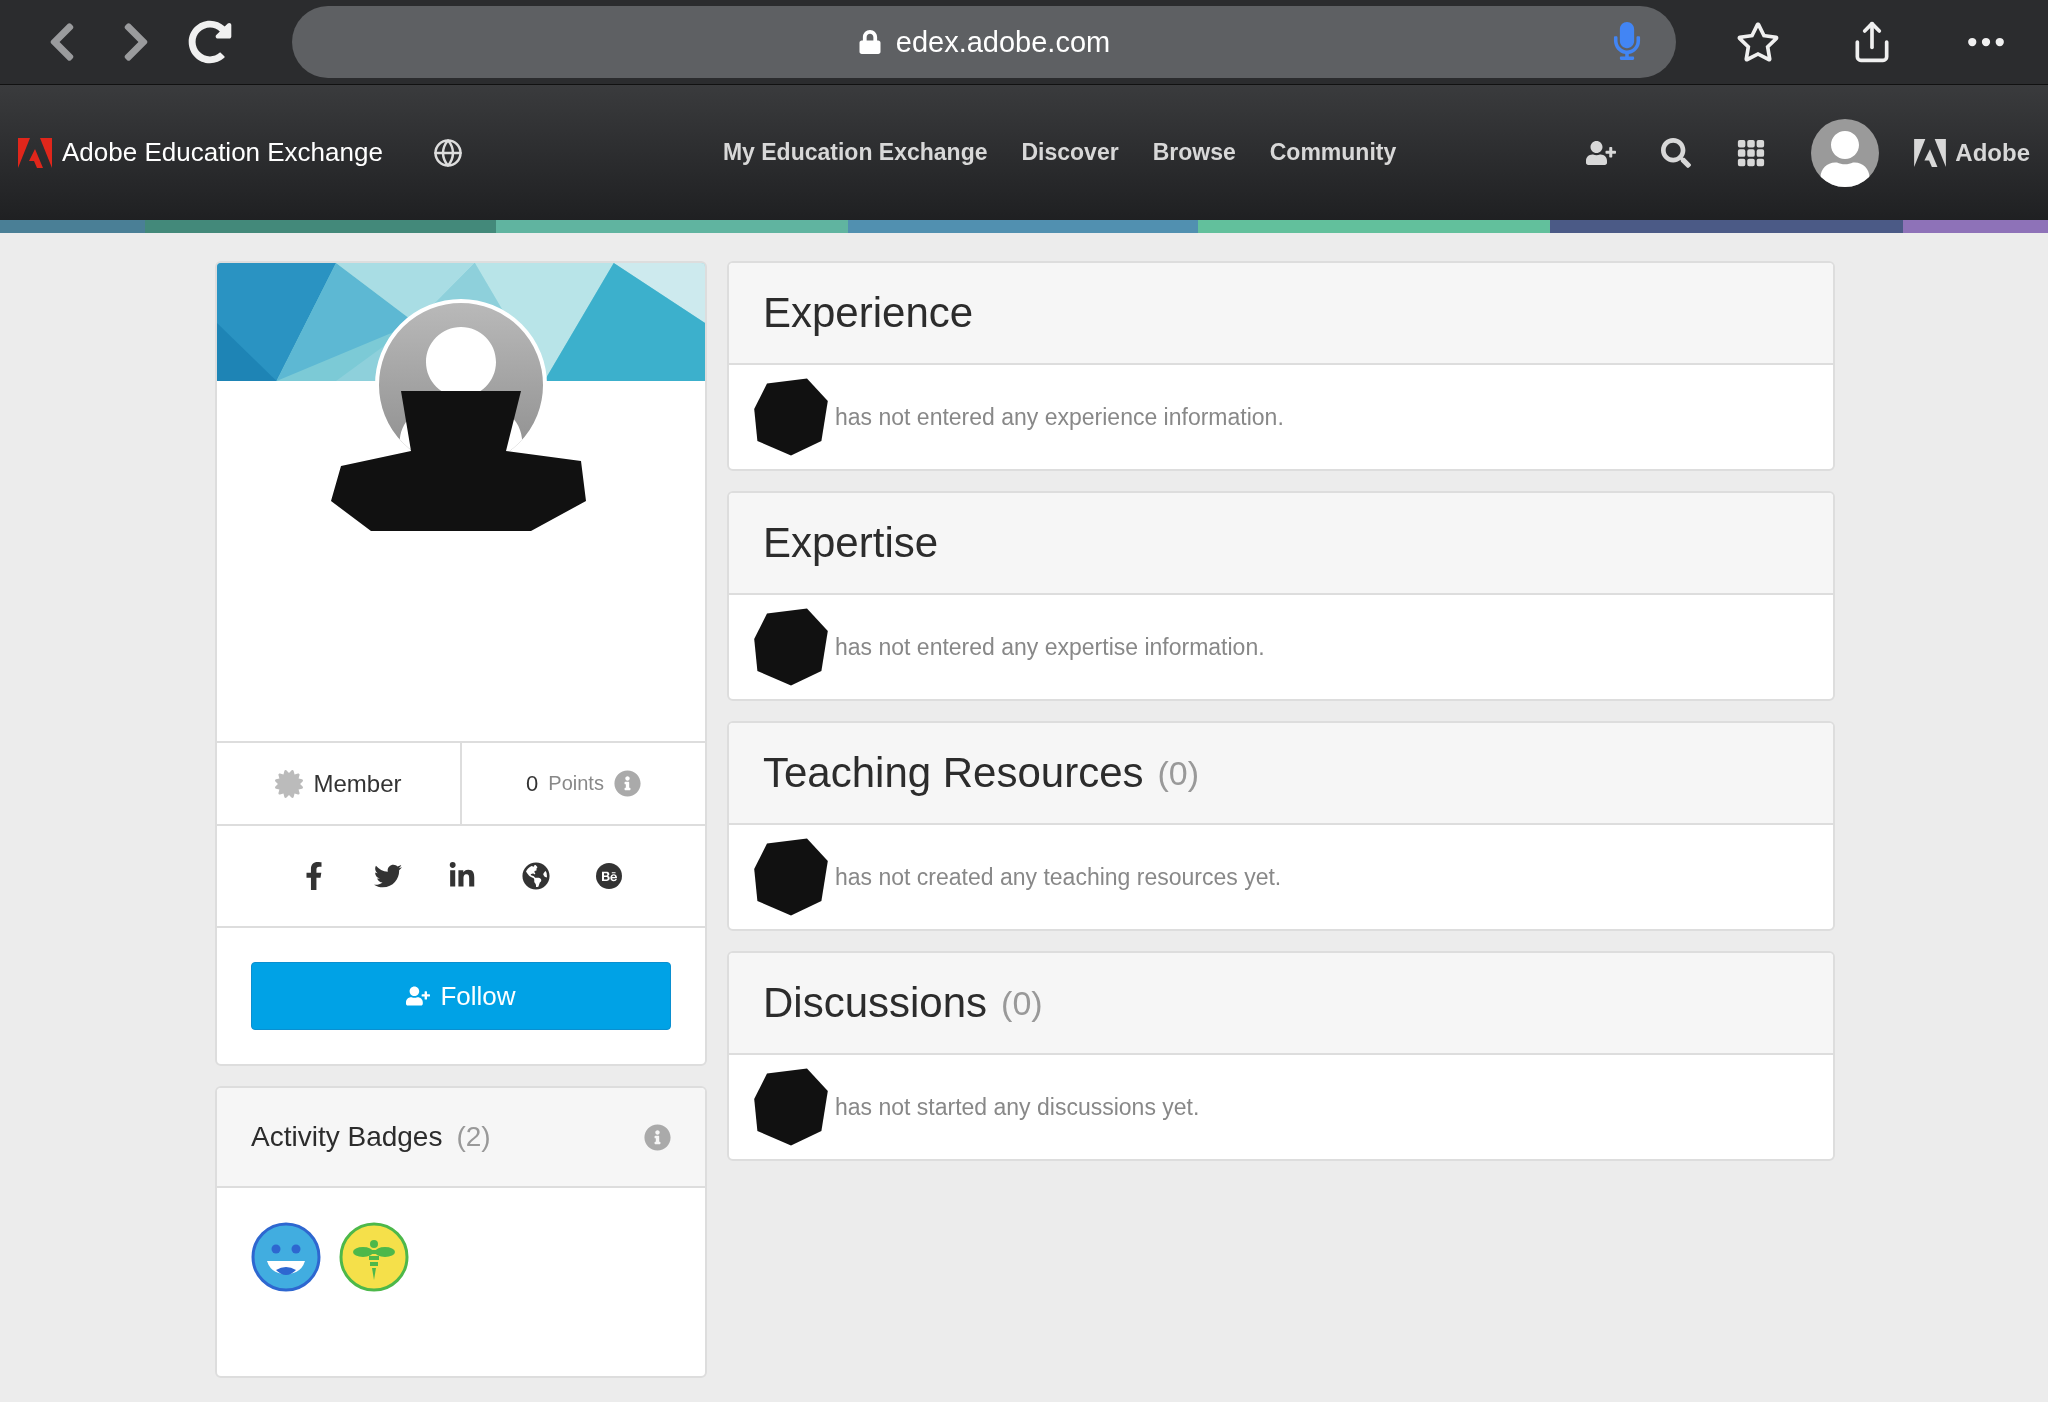 The image size is (2048, 1402). Describe the element at coordinates (984, 42) in the screenshot. I see `address-field: edex.adobe.com` at that location.